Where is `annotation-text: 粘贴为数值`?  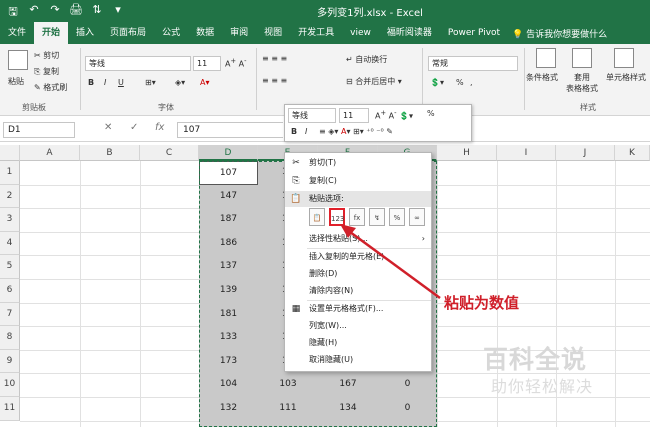
annotation-text: 粘贴为数值 is located at coordinates (482, 303).